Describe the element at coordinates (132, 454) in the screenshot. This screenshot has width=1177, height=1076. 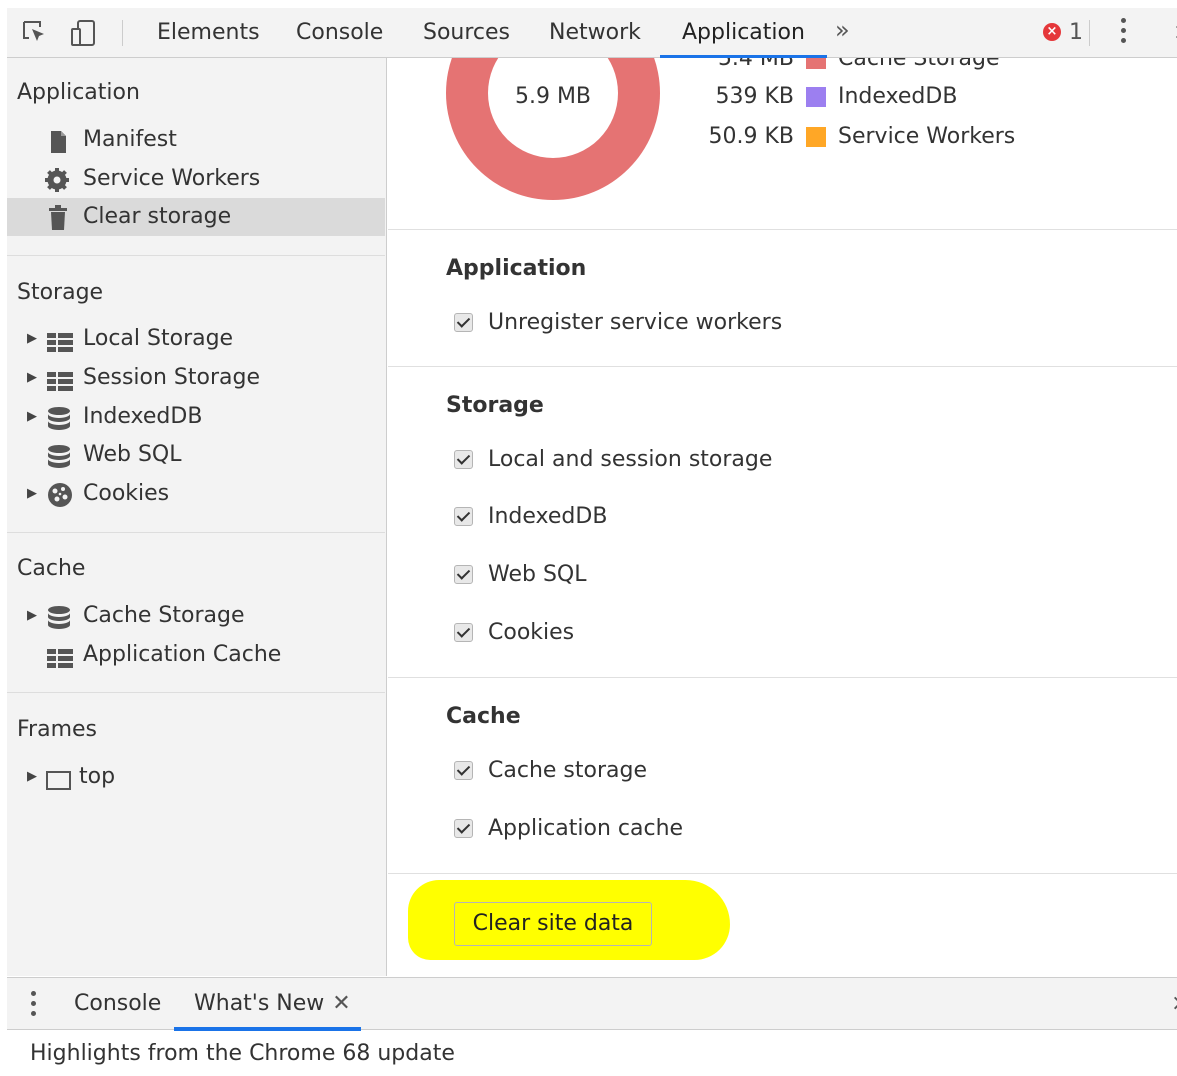
I see `sidebar-item-label: Web SQL` at that location.